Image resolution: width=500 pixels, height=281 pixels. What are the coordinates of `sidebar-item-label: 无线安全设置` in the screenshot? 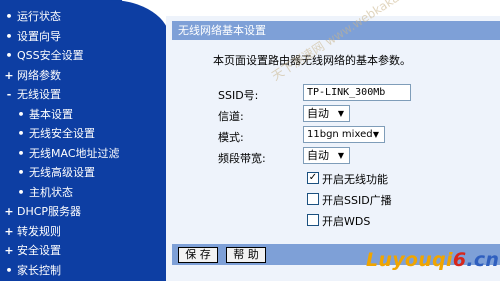 It's located at (62, 133).